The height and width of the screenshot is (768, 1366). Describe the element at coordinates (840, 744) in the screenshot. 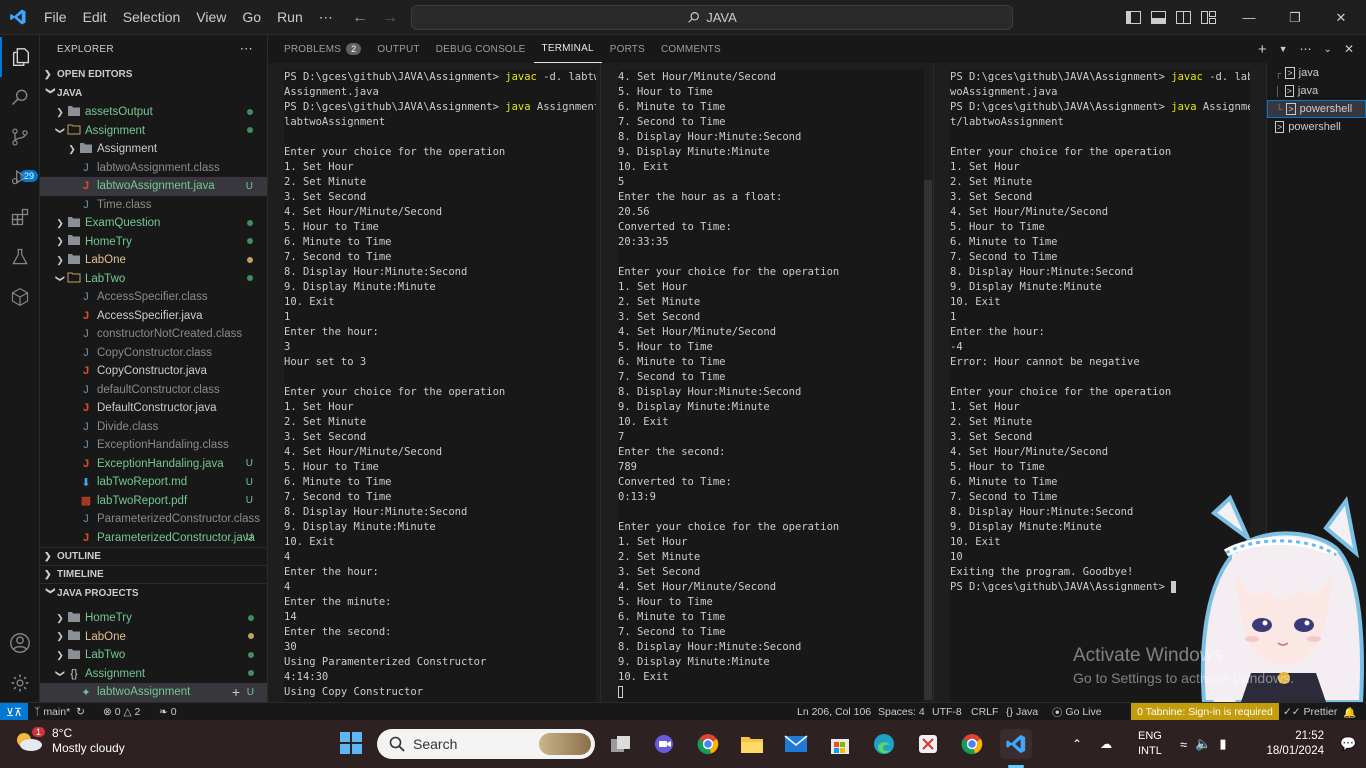

I see `microsoft-store-icon` at that location.